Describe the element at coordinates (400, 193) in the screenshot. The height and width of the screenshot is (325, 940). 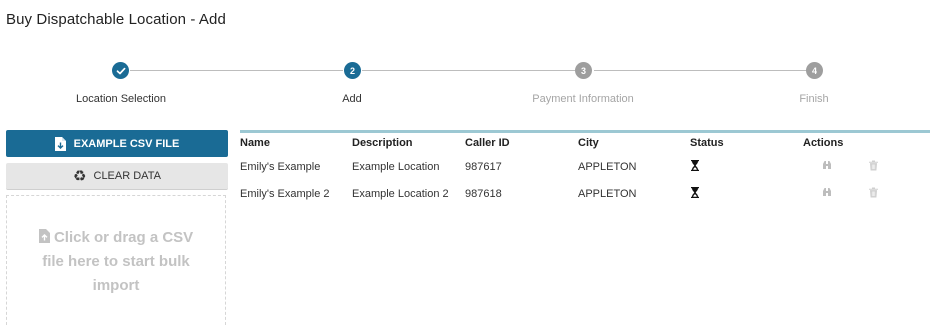
I see `cell-description: Example Location 2` at that location.